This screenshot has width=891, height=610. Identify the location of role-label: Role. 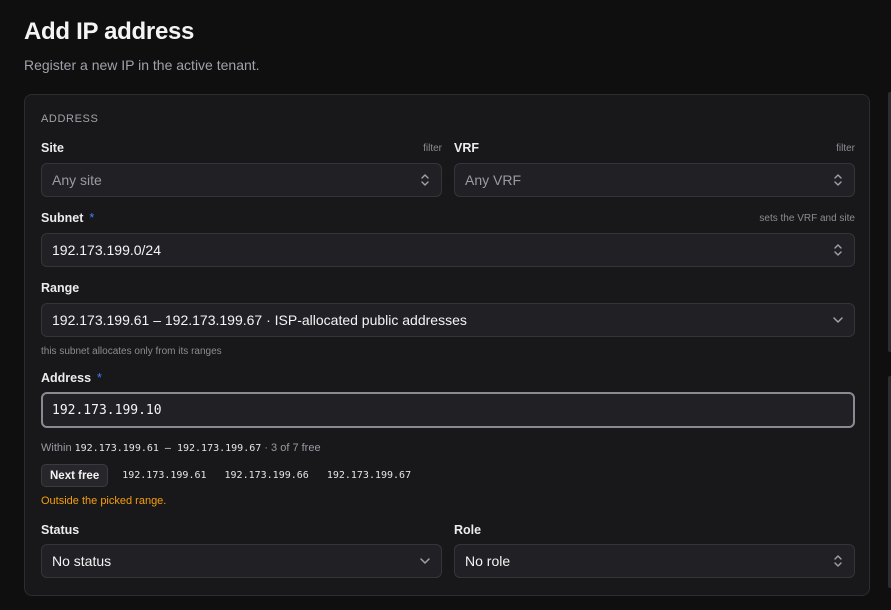
(468, 530).